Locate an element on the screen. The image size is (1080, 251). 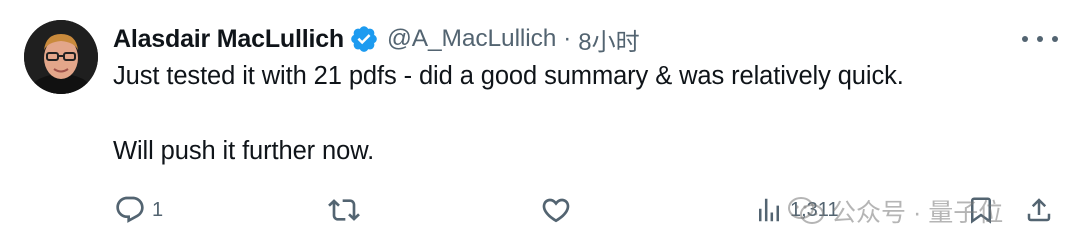
verified-badge-icon is located at coordinates (364, 39).